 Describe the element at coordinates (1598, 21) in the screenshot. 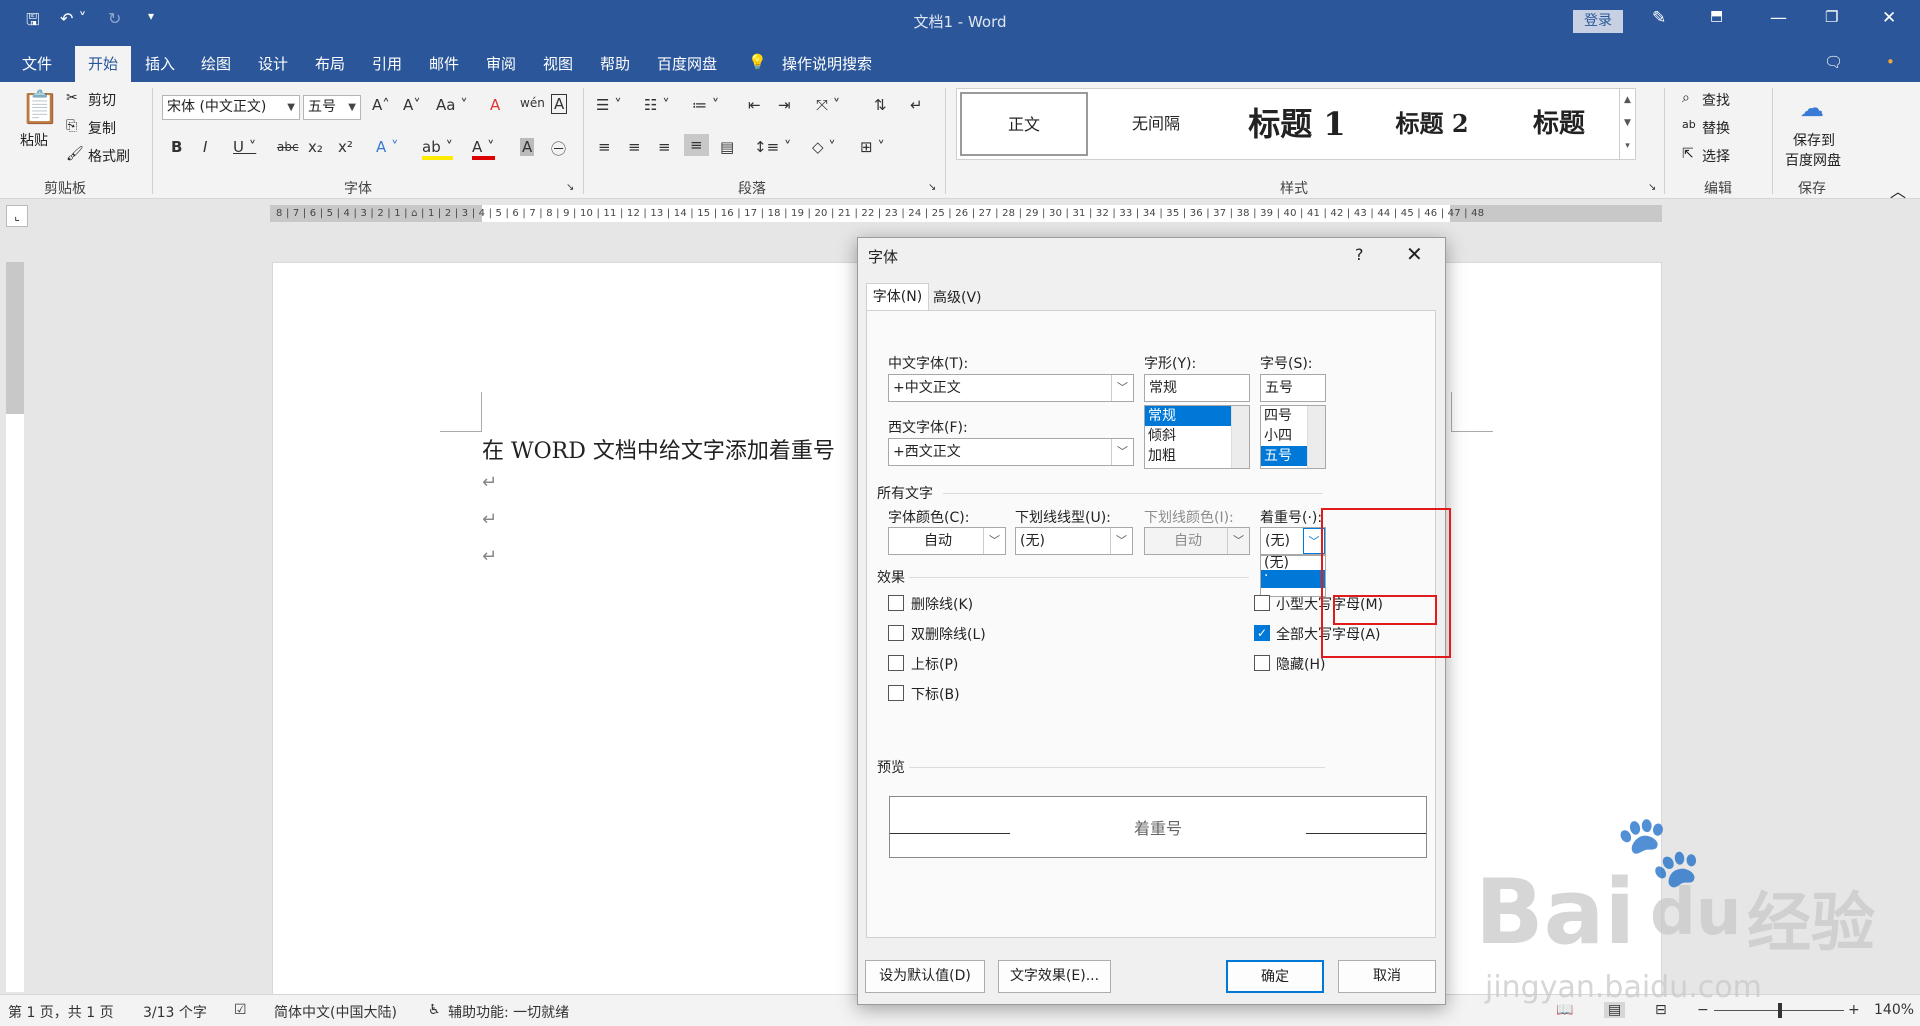

I see `login-button: 登录` at that location.